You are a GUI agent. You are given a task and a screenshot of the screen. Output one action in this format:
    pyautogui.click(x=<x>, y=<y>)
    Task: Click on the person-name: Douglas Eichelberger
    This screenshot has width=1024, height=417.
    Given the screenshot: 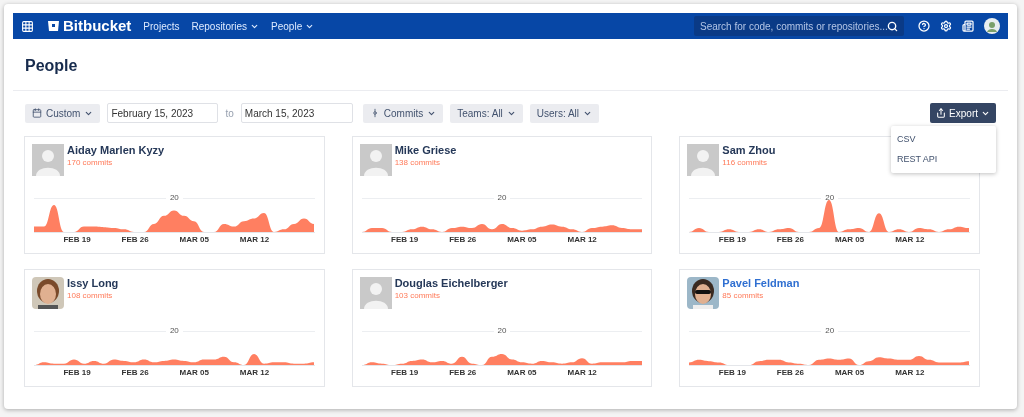 What is the action you would take?
    pyautogui.click(x=451, y=284)
    